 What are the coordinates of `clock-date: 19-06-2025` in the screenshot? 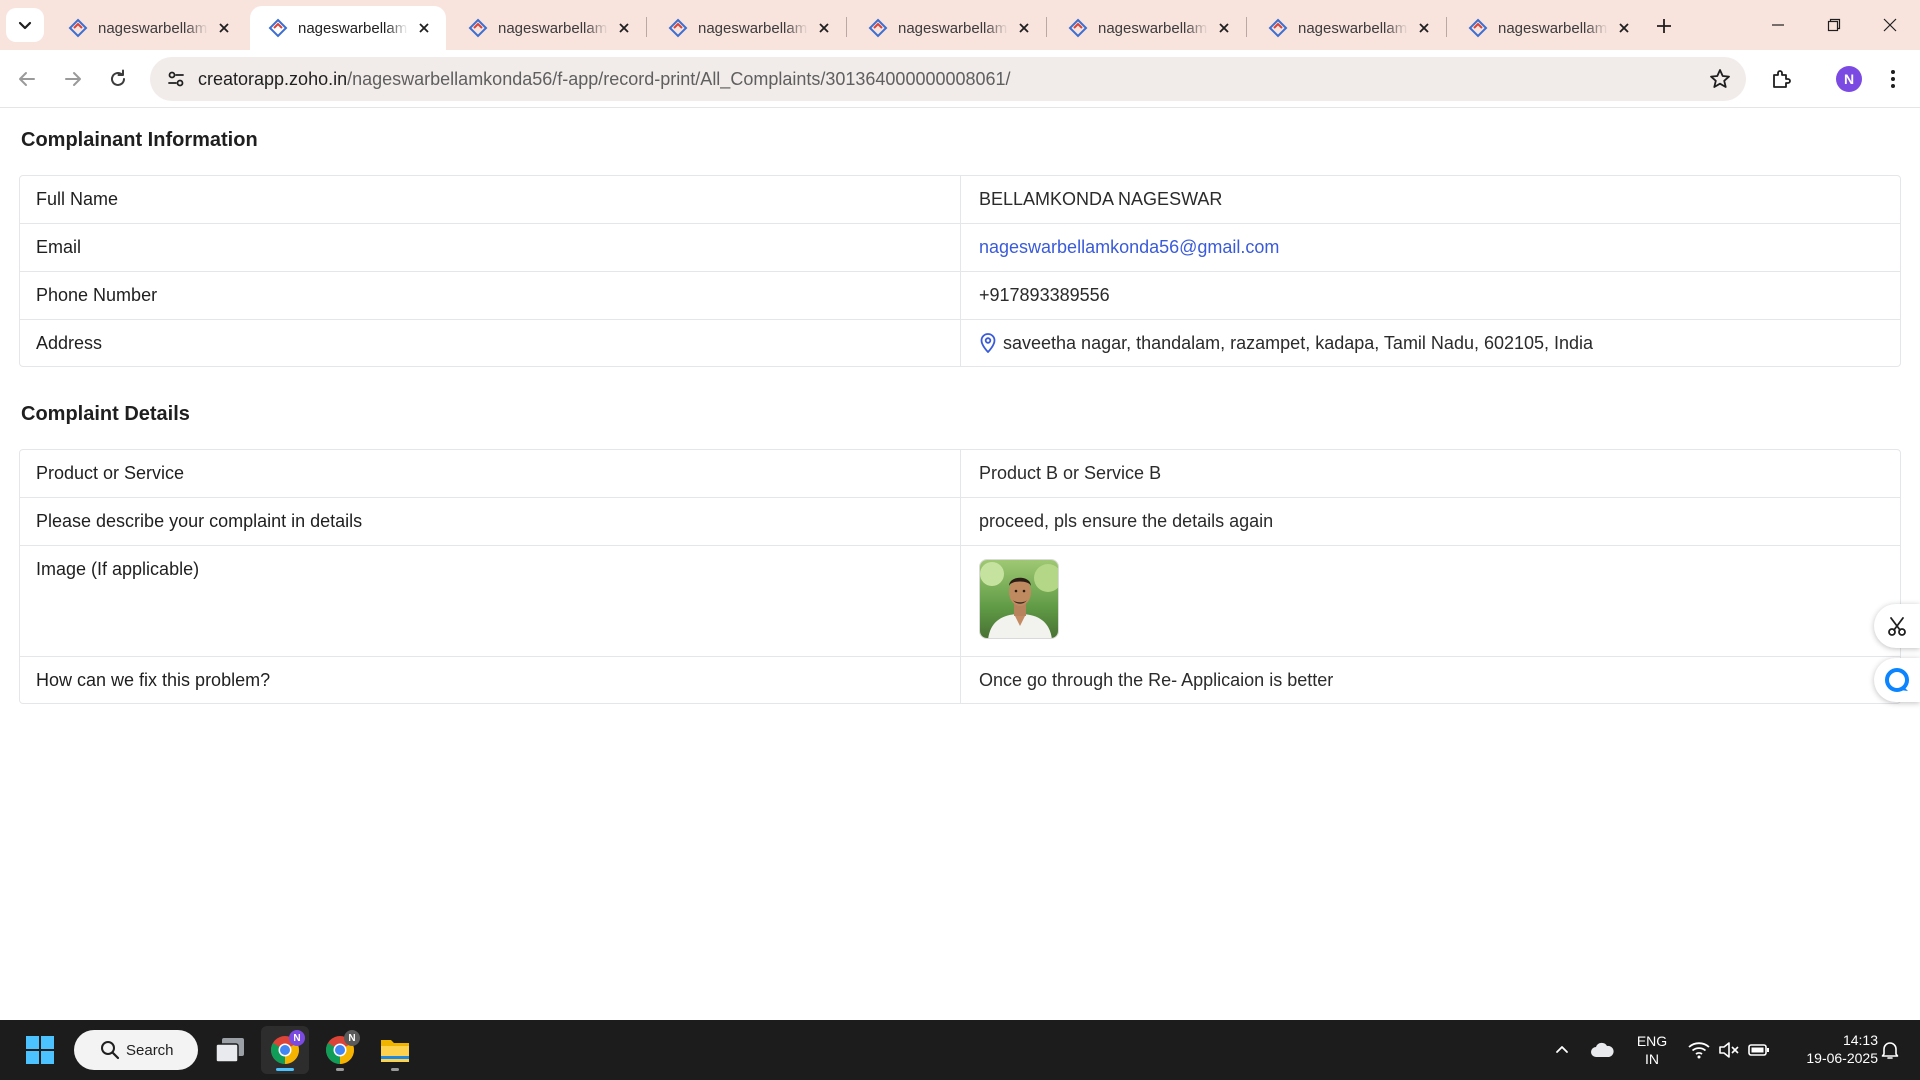 It's located at (1842, 1058).